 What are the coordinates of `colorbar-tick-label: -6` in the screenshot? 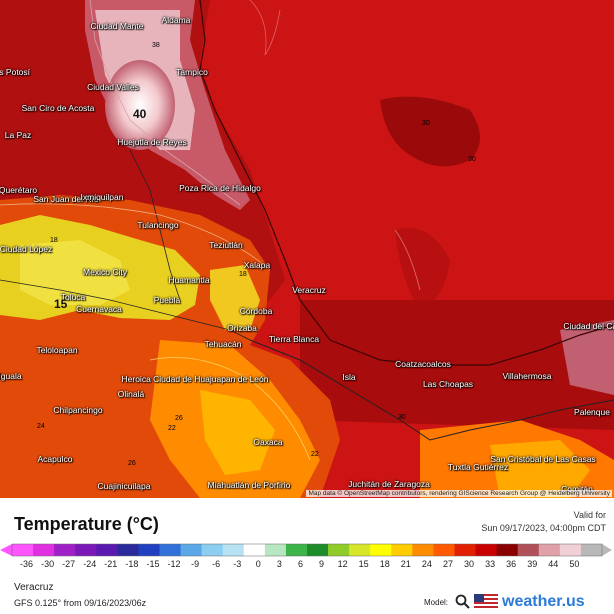 It's located at (216, 564).